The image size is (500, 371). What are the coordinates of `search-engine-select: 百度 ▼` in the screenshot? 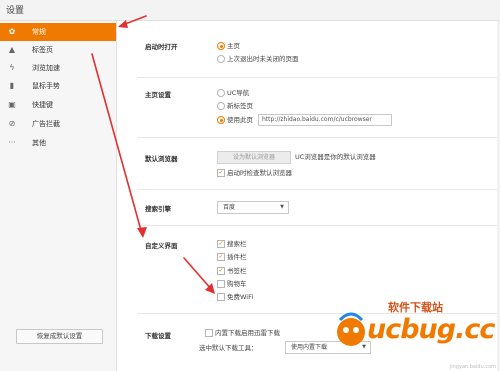 It's located at (253, 207).